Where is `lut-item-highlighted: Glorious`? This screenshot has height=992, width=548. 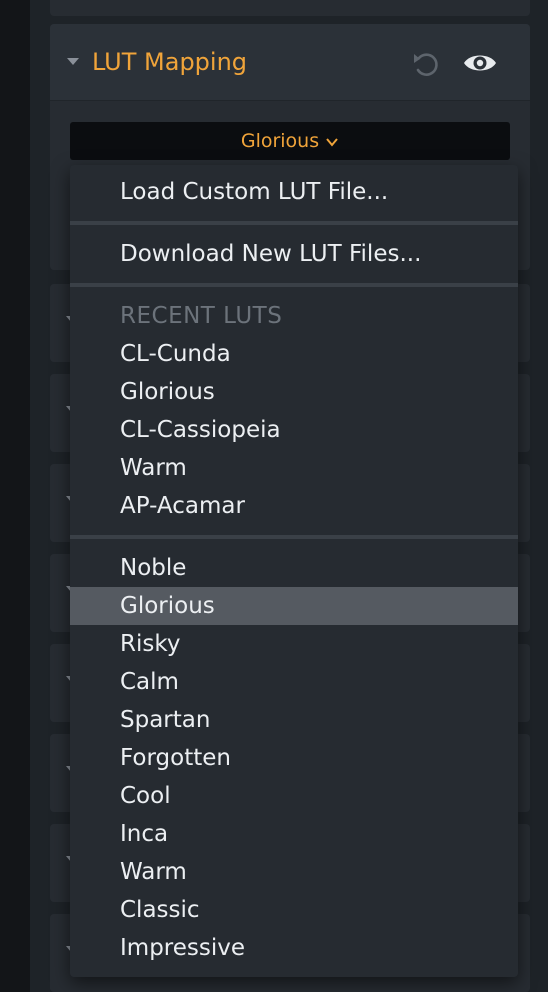 lut-item-highlighted: Glorious is located at coordinates (294, 606).